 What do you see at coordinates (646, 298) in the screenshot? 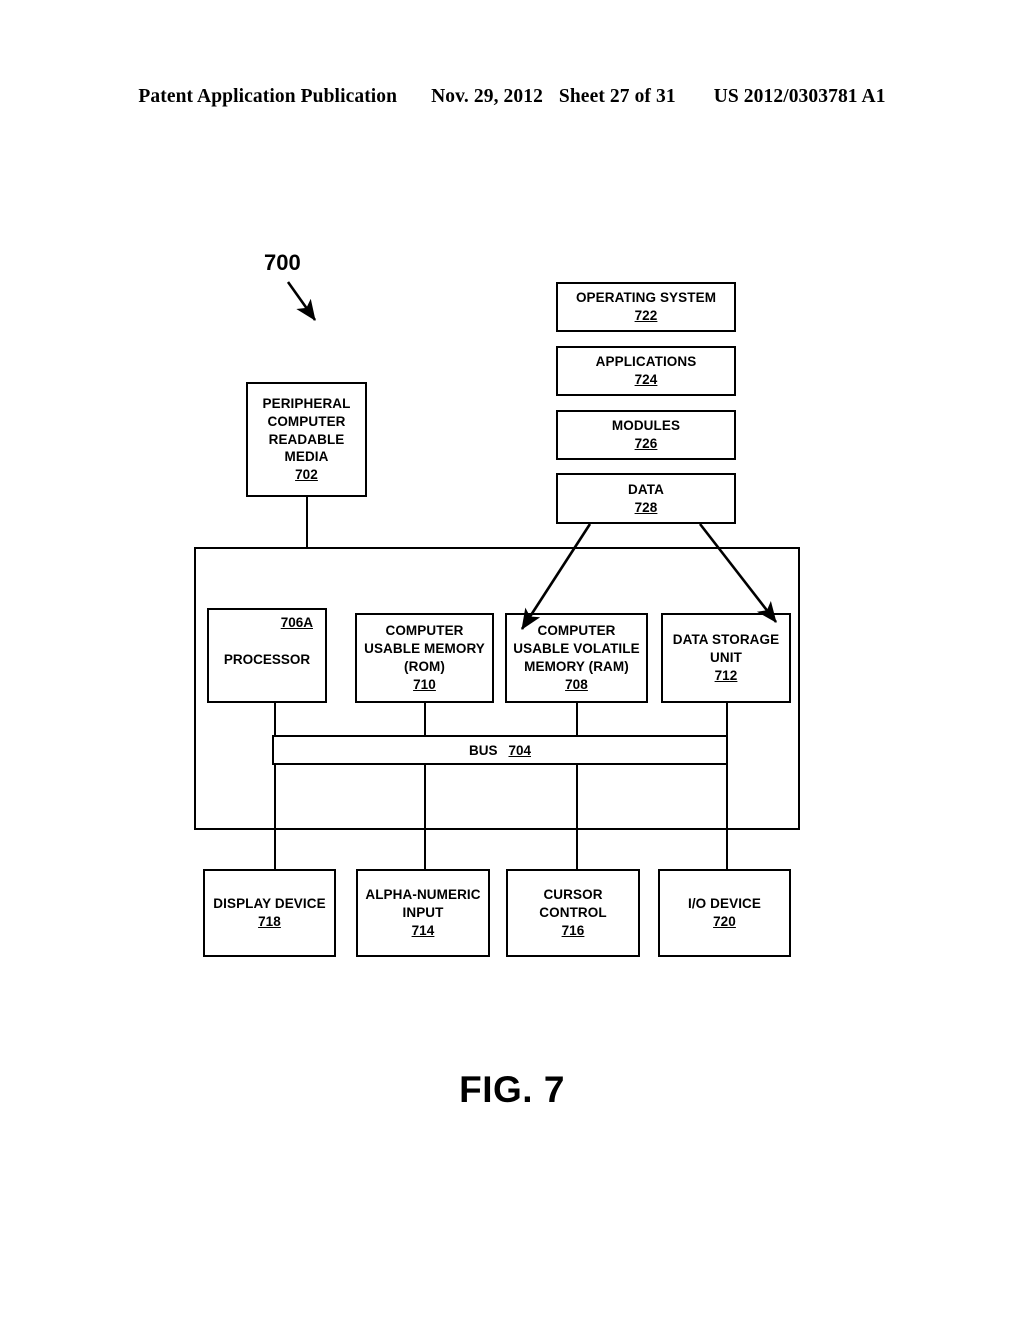
I see `operating-system-label: OPERATING SYSTEM` at bounding box center [646, 298].